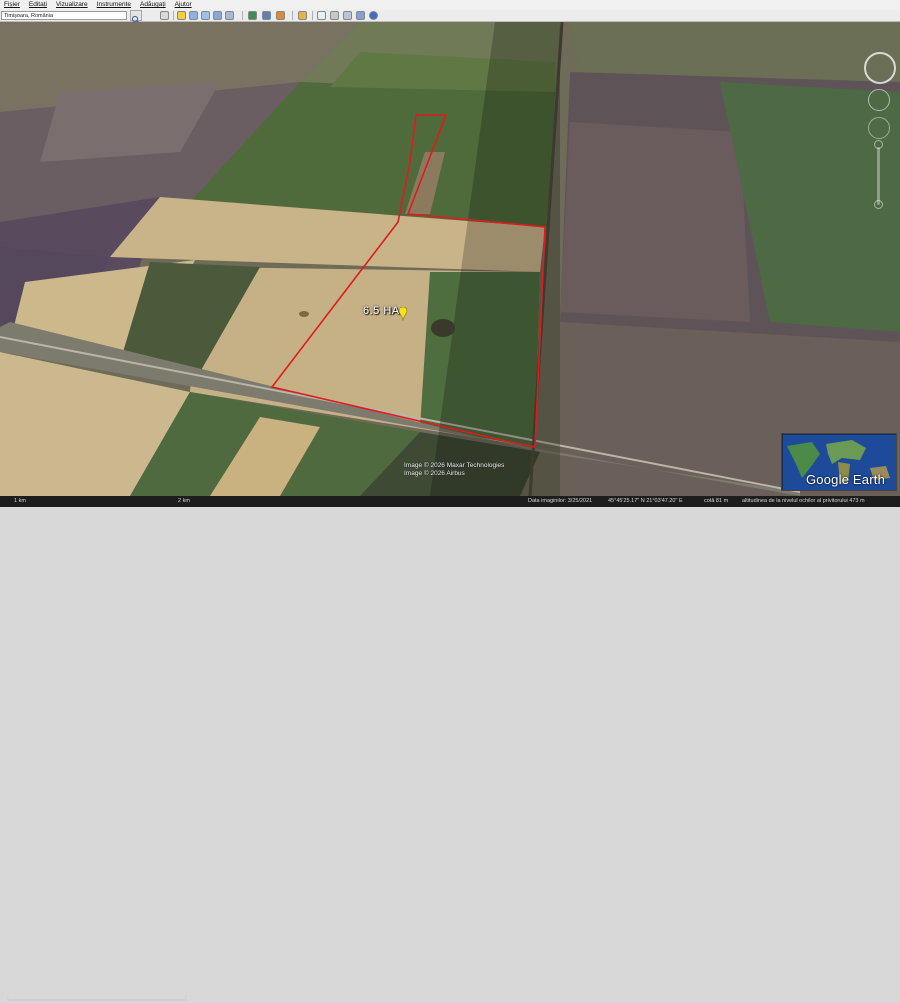  Describe the element at coordinates (181, 15) in the screenshot. I see `placemark-icon` at that location.